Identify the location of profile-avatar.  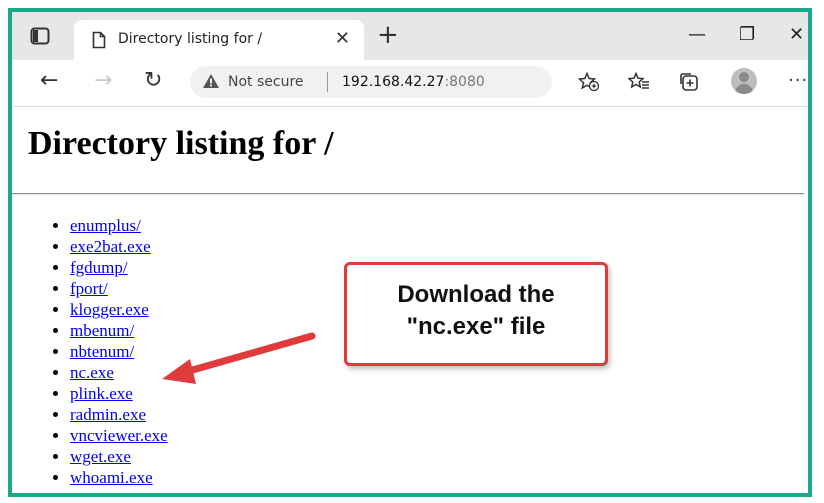
(744, 81).